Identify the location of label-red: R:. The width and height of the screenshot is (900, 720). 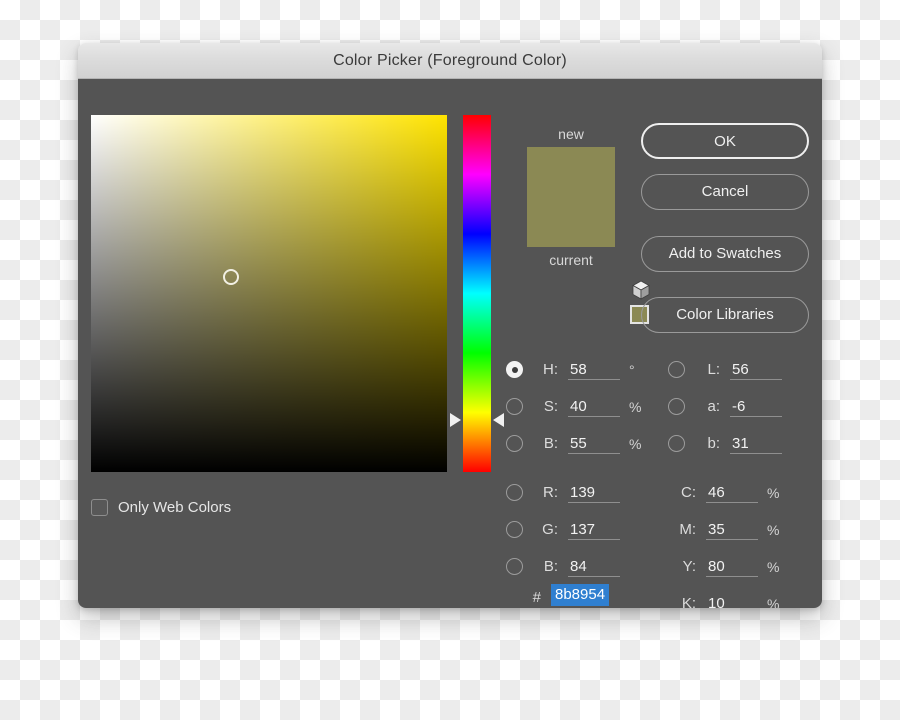
(550, 492).